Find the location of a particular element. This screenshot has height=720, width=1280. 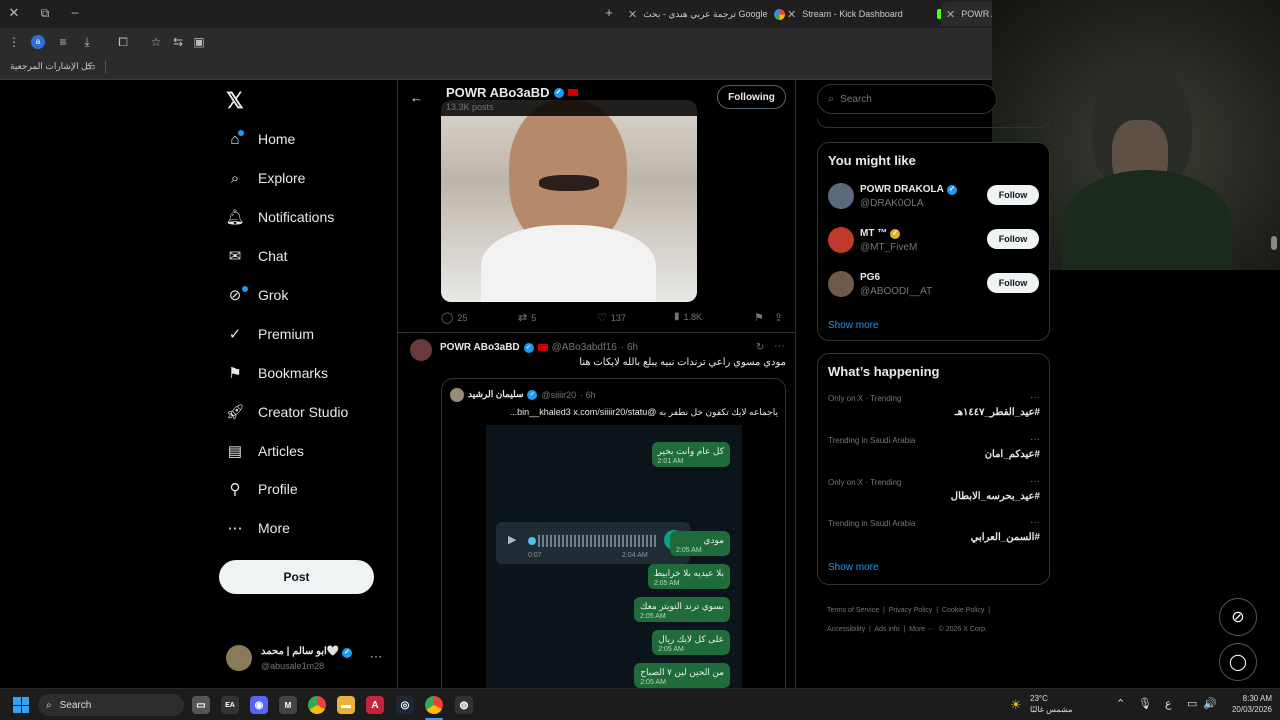

nav-item-chat: ✉ Chat is located at coordinates (257, 256).